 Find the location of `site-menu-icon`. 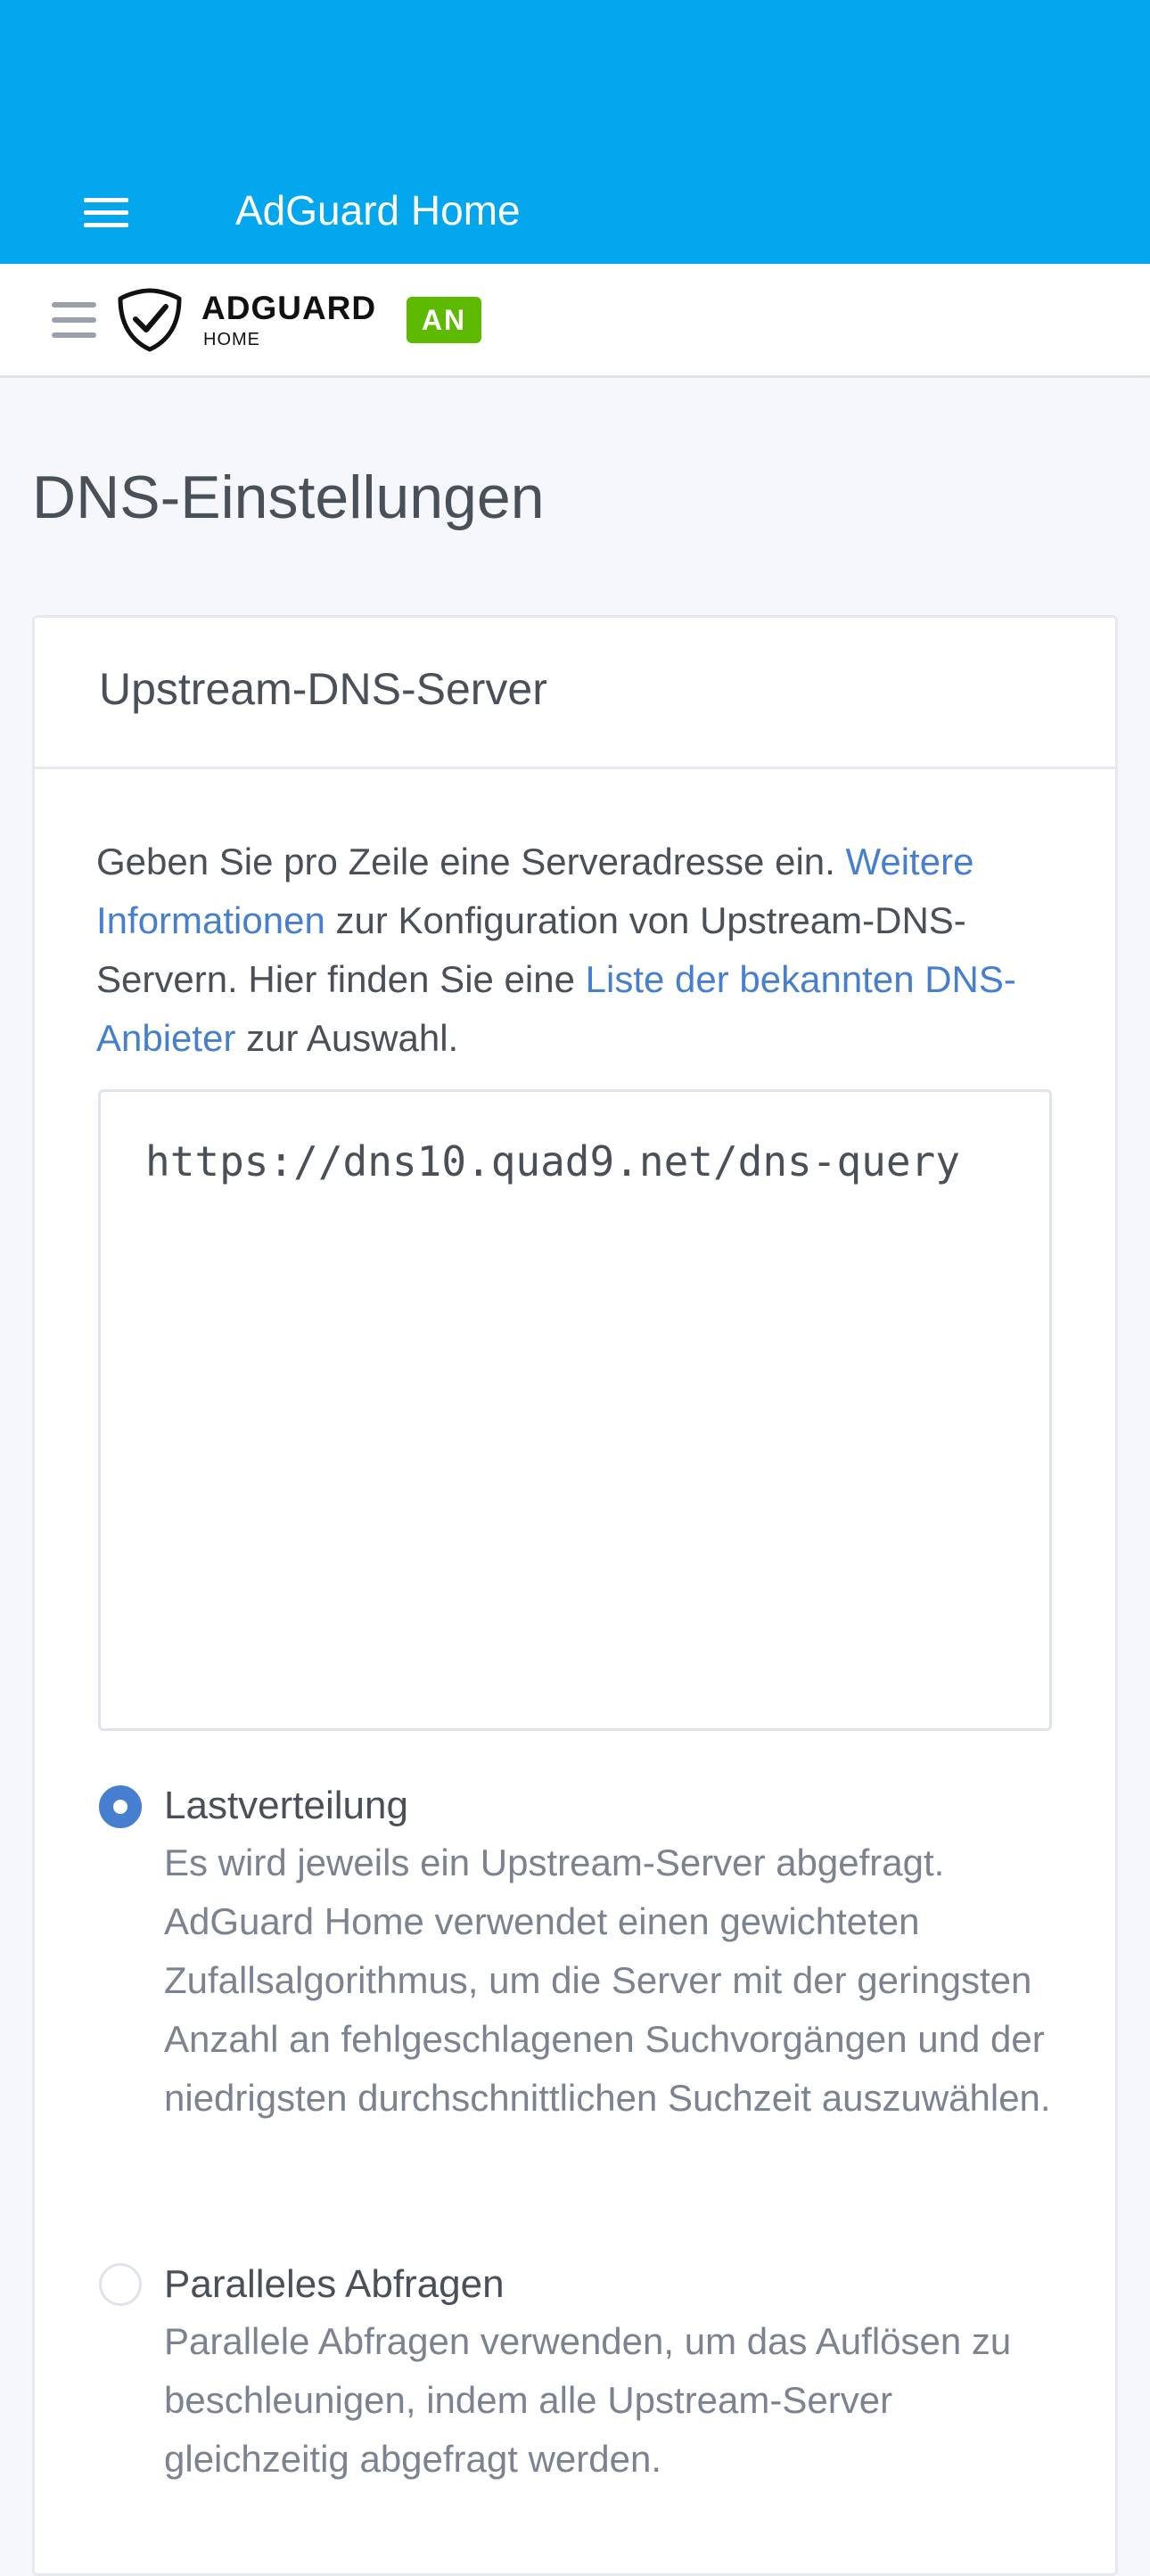

site-menu-icon is located at coordinates (74, 320).